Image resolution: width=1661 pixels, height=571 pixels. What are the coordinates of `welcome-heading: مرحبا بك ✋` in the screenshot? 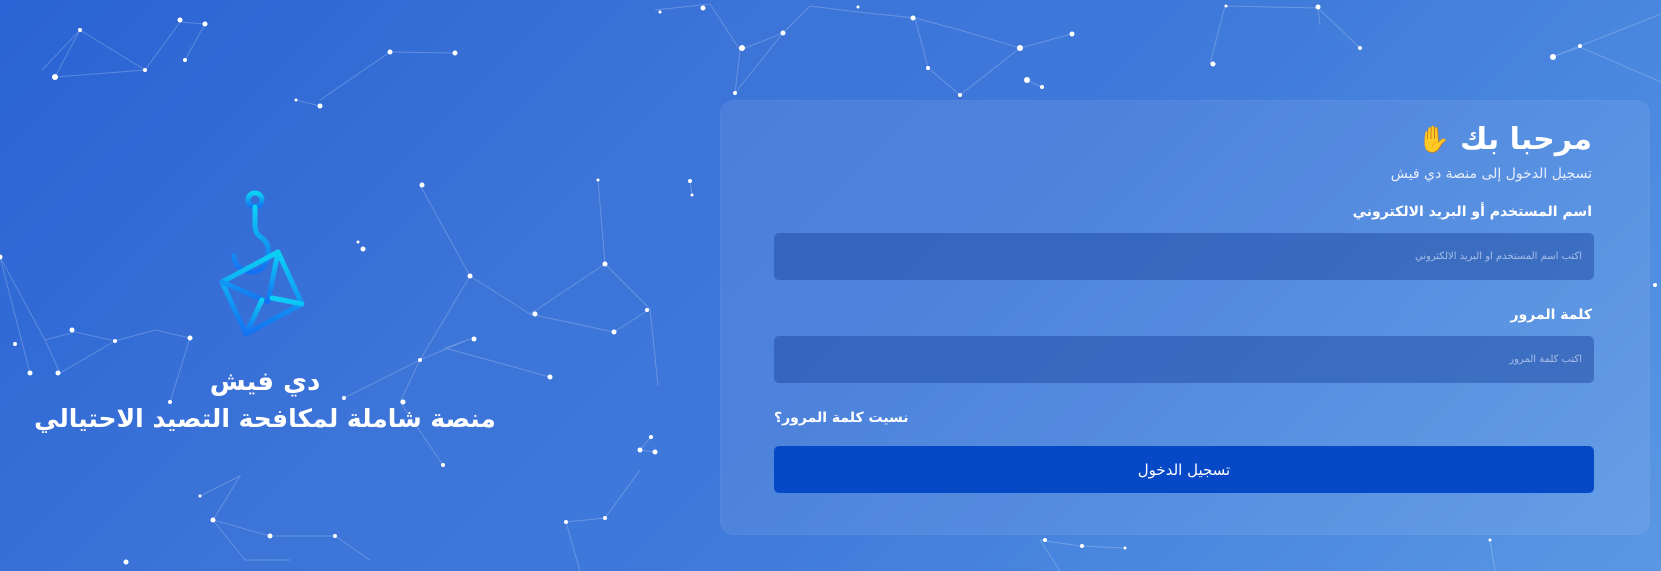 It's located at (1505, 139).